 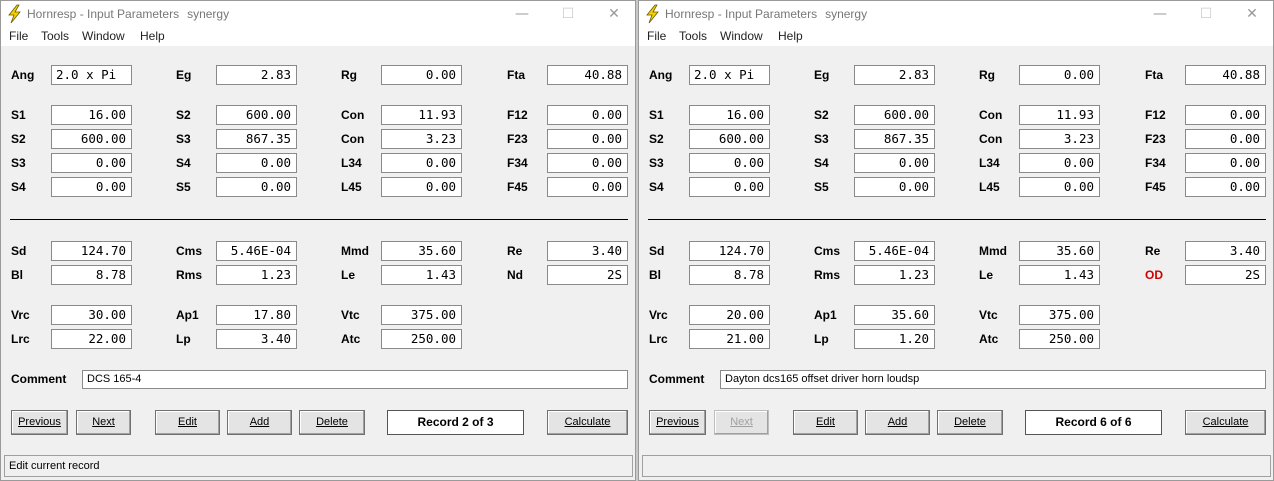 What do you see at coordinates (256, 315) in the screenshot?
I see `field-ap1: 17.80` at bounding box center [256, 315].